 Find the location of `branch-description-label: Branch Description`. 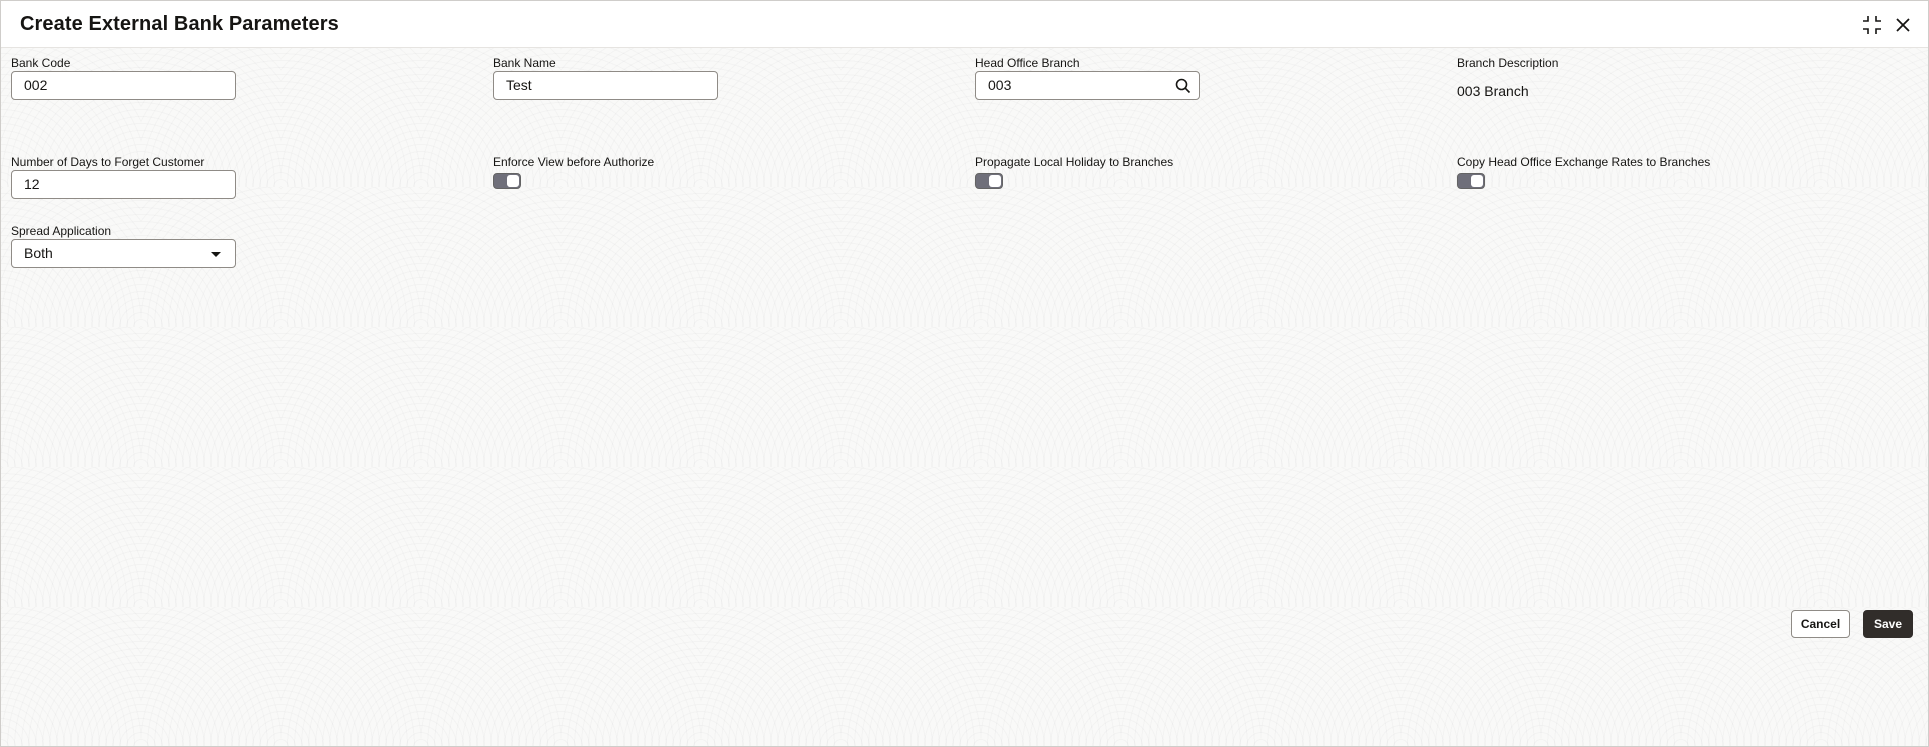

branch-description-label: Branch Description is located at coordinates (1508, 63).